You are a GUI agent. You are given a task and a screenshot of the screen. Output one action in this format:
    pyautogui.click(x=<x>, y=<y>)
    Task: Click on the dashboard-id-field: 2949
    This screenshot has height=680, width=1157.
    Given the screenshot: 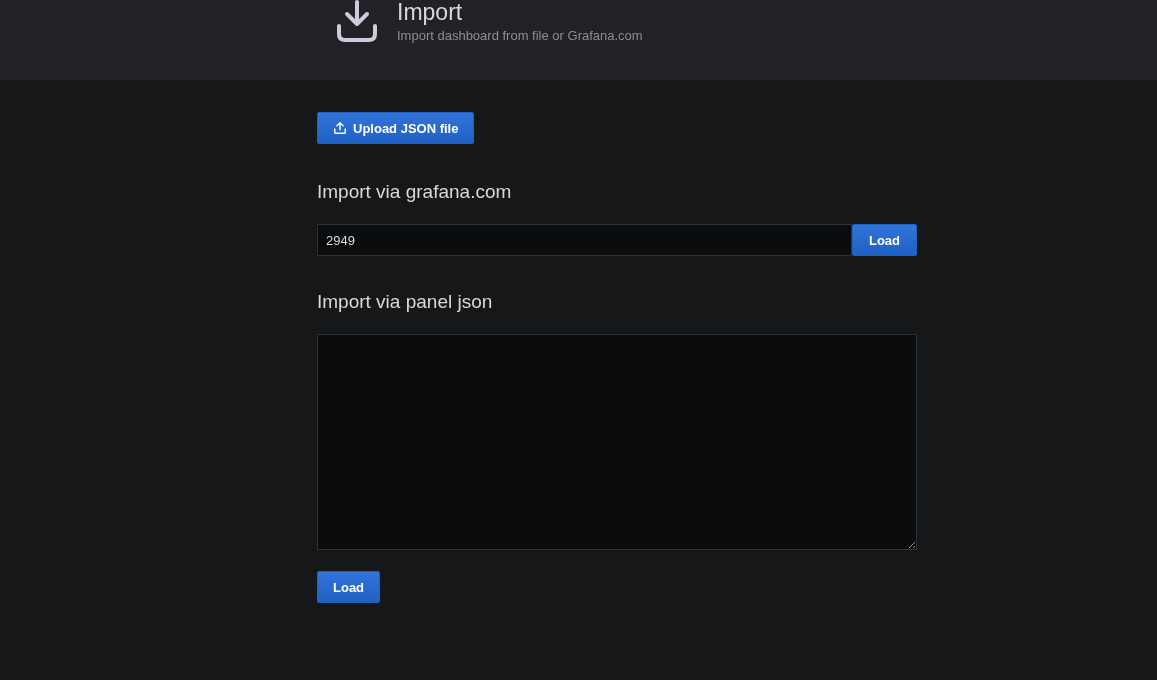 What is the action you would take?
    pyautogui.click(x=584, y=240)
    